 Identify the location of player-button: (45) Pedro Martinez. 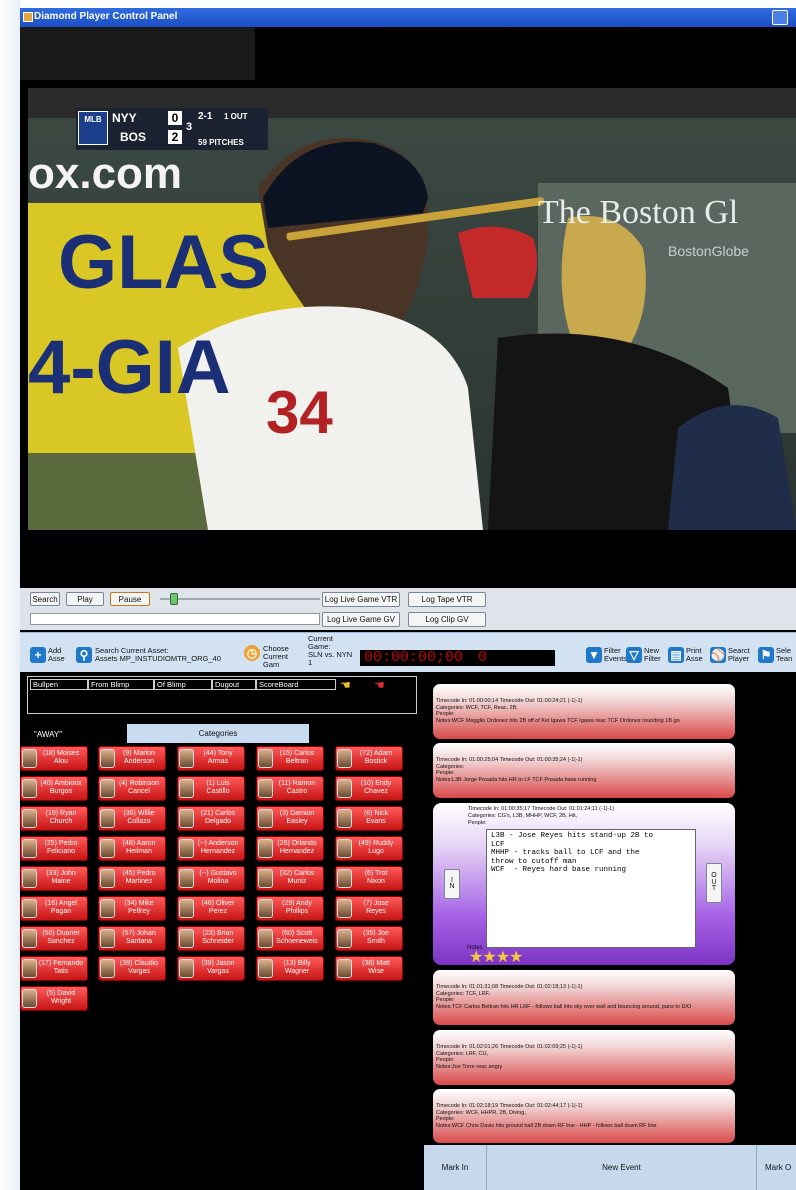
(132, 878).